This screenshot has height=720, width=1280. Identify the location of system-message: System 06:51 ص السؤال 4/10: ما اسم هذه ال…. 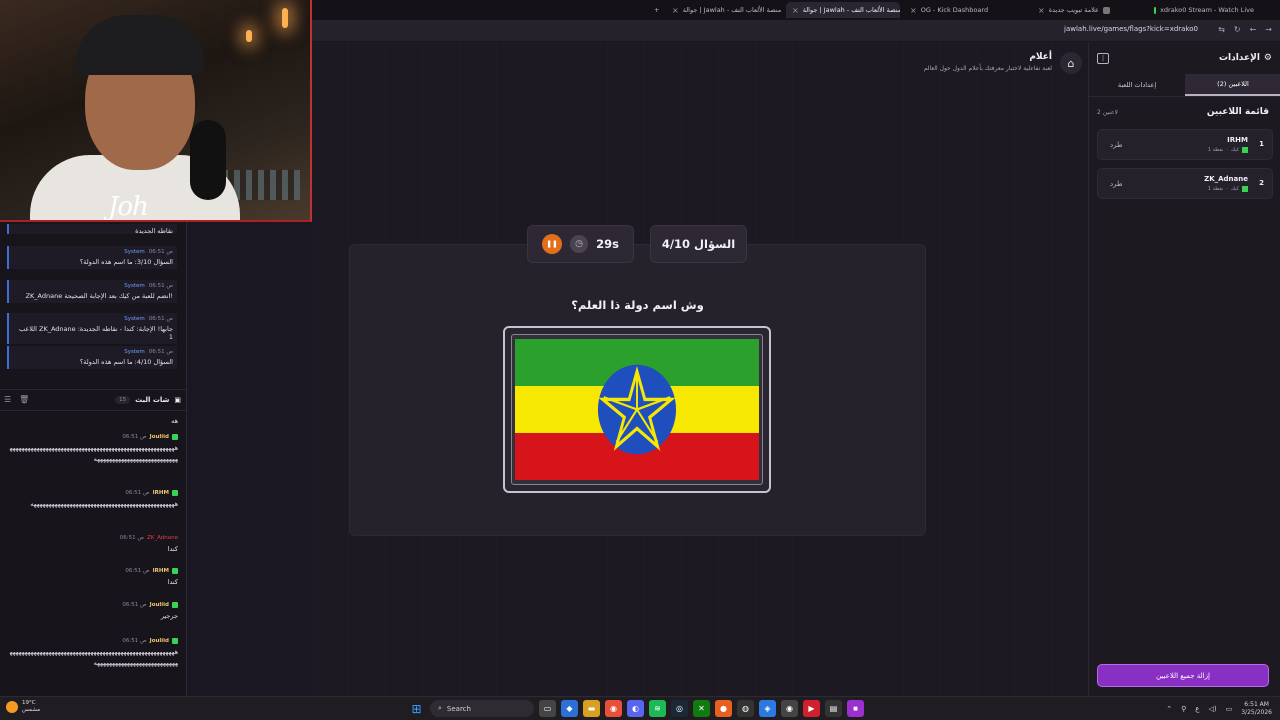
(92, 357).